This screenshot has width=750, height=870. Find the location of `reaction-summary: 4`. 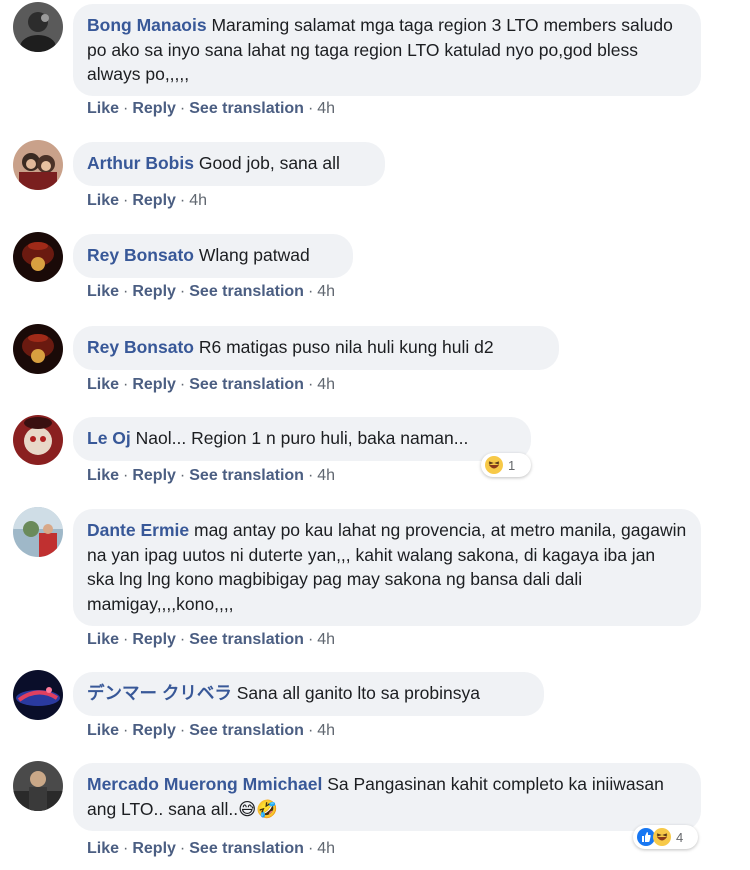

reaction-summary: 4 is located at coordinates (665, 837).